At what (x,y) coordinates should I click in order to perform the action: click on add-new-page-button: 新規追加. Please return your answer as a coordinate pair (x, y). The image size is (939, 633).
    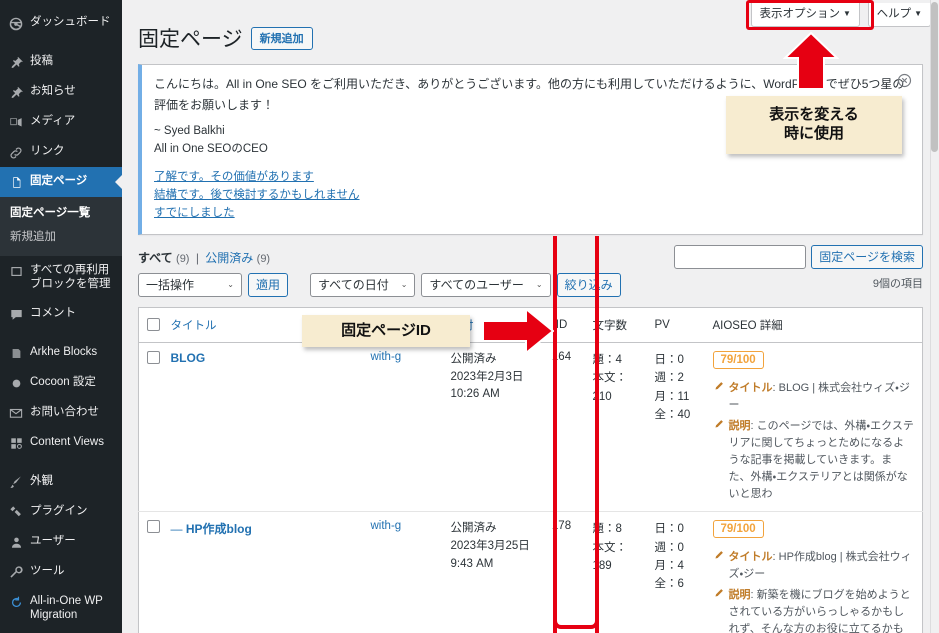
    Looking at the image, I should click on (281, 38).